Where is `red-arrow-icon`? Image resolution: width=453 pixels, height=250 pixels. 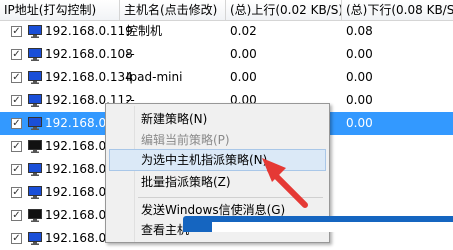 red-arrow-icon is located at coordinates (285, 183).